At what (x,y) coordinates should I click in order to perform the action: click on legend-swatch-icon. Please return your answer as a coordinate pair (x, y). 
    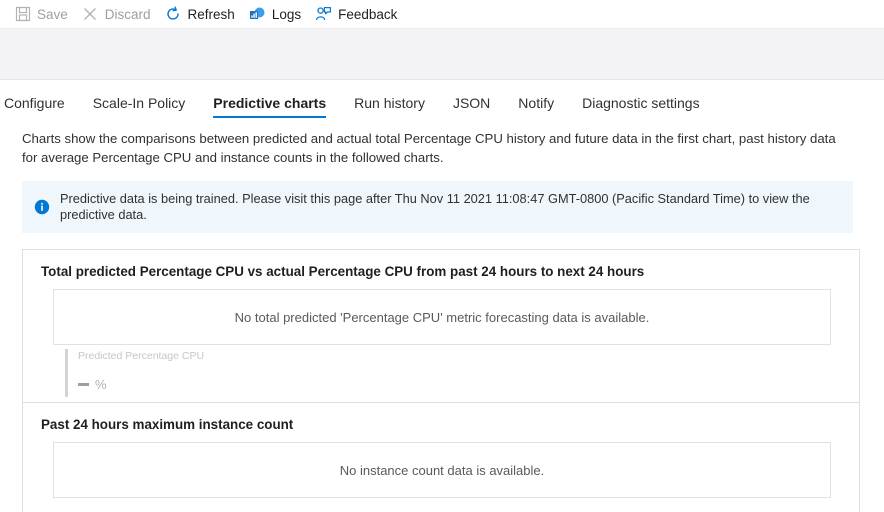
    Looking at the image, I should click on (83, 384).